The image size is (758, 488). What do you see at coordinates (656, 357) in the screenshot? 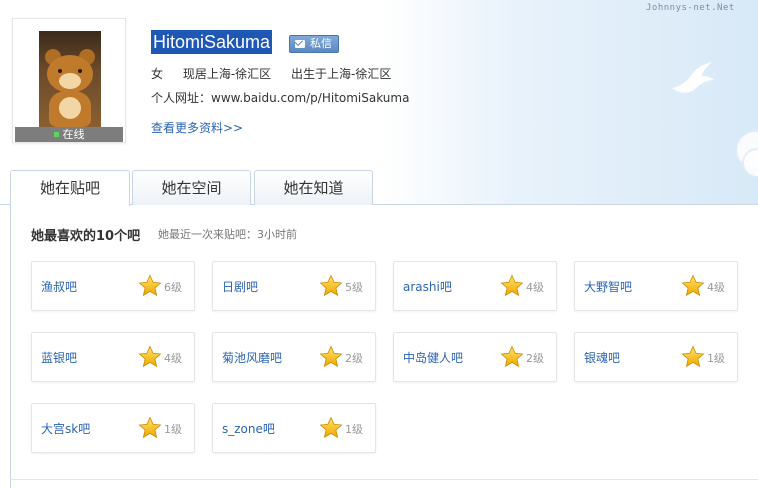
I see `forum-card: 银魂吧 1级` at bounding box center [656, 357].